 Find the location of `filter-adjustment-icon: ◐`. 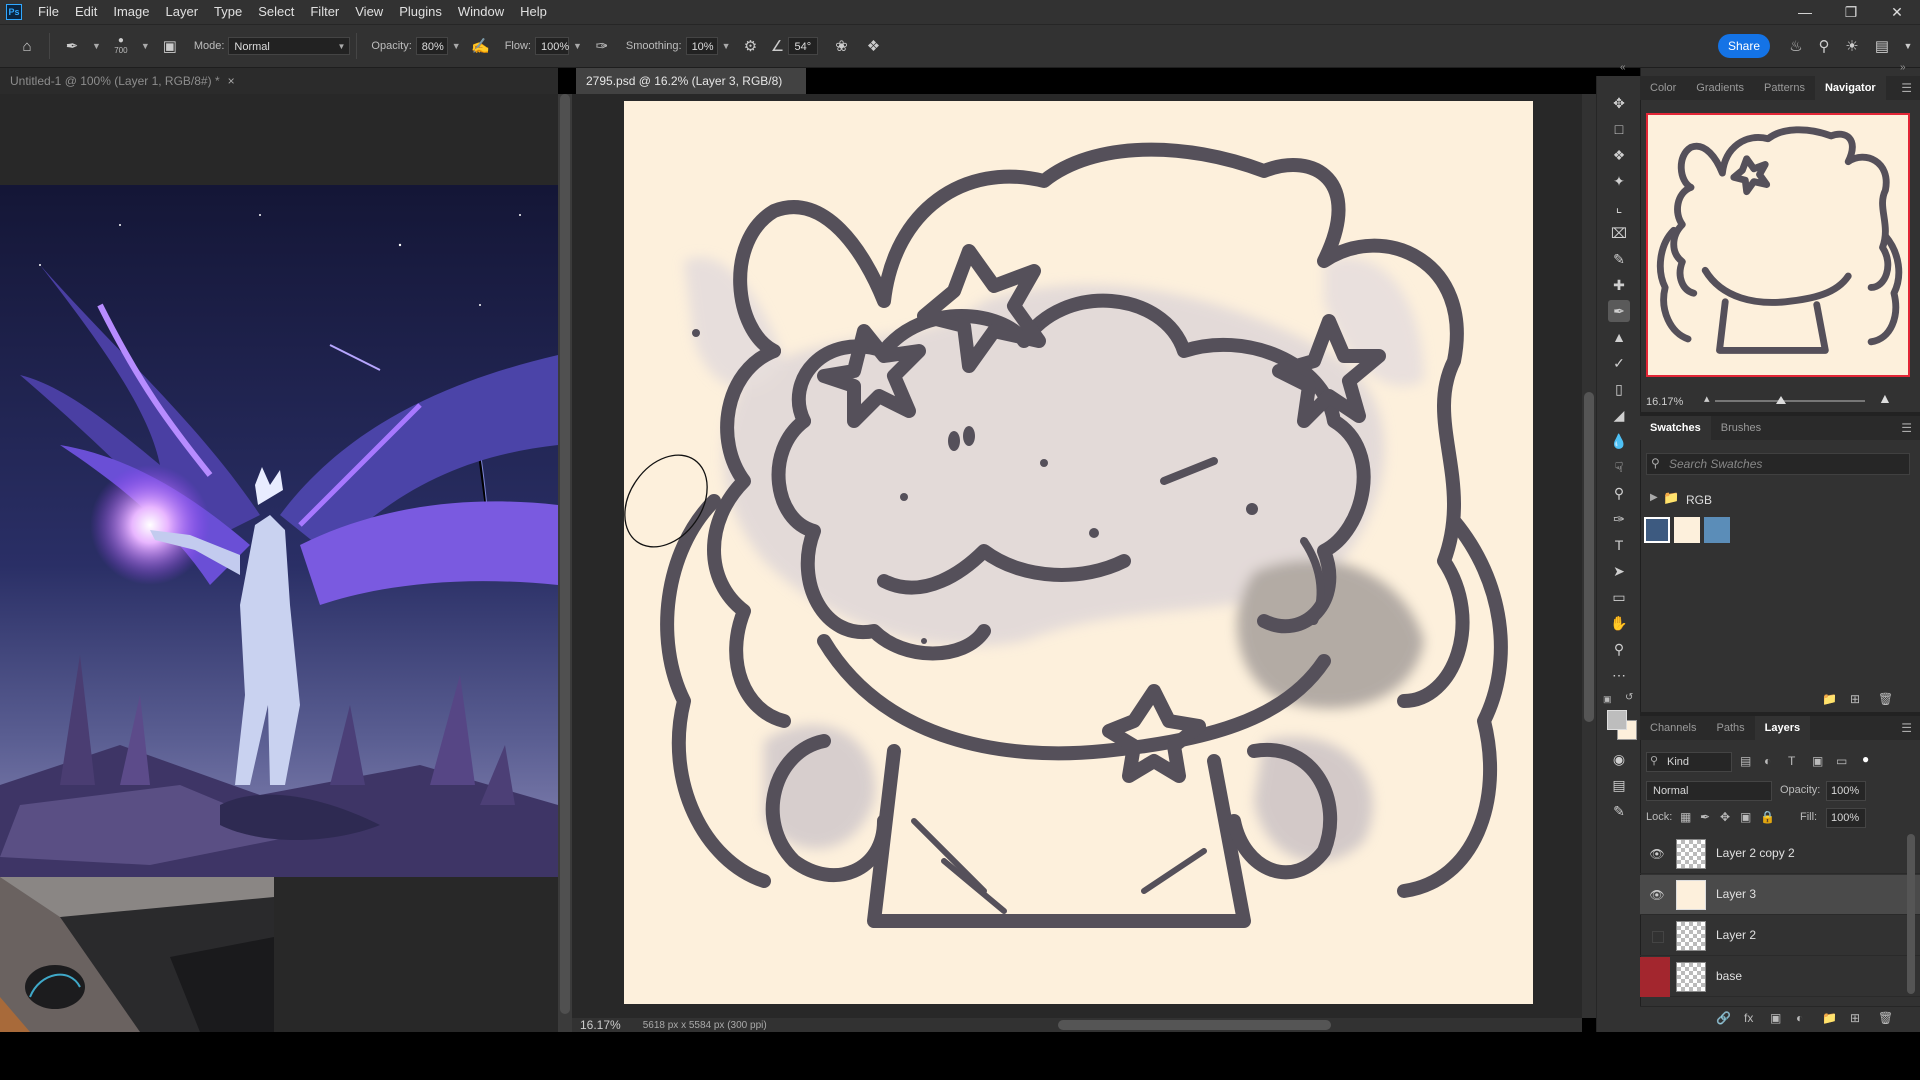

filter-adjustment-icon: ◐ is located at coordinates (1767, 761).